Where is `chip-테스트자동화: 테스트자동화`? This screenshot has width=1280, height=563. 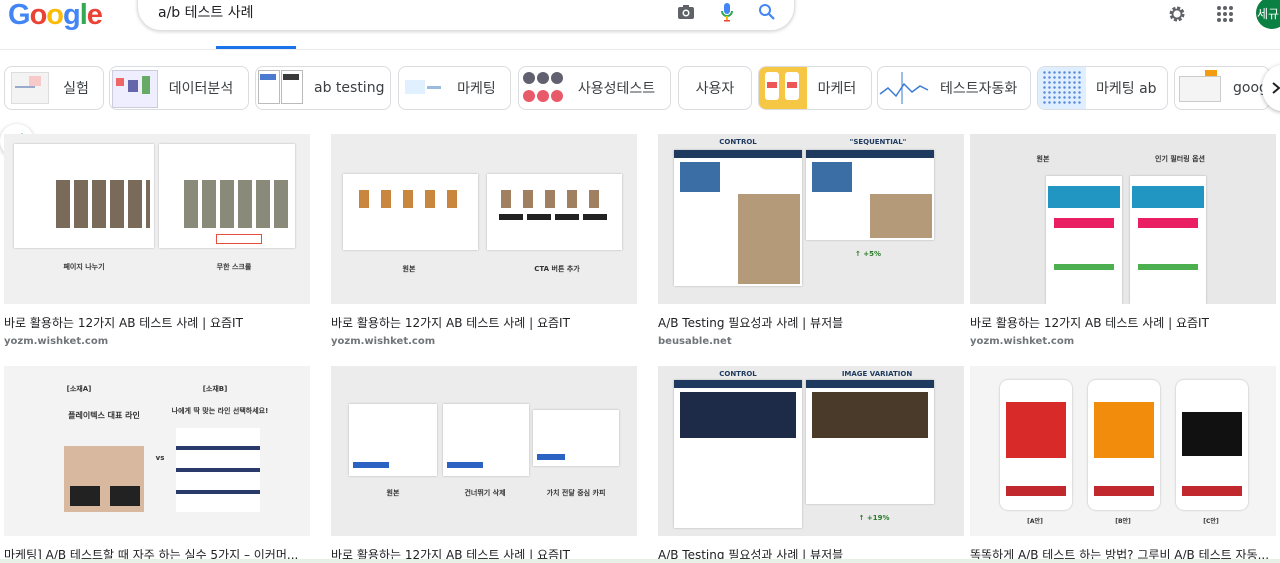
chip-테스트자동화: 테스트자동화 is located at coordinates (954, 88).